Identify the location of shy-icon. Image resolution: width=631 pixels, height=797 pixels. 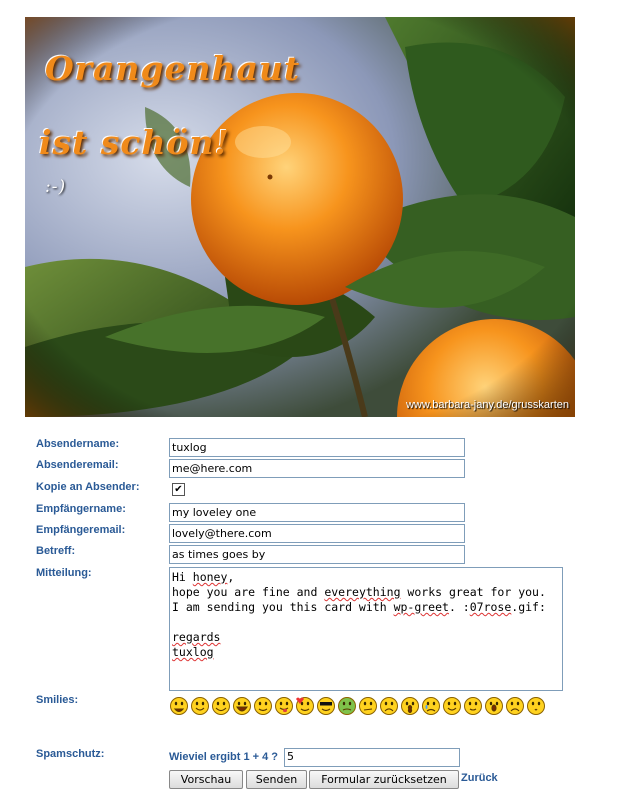
(473, 706).